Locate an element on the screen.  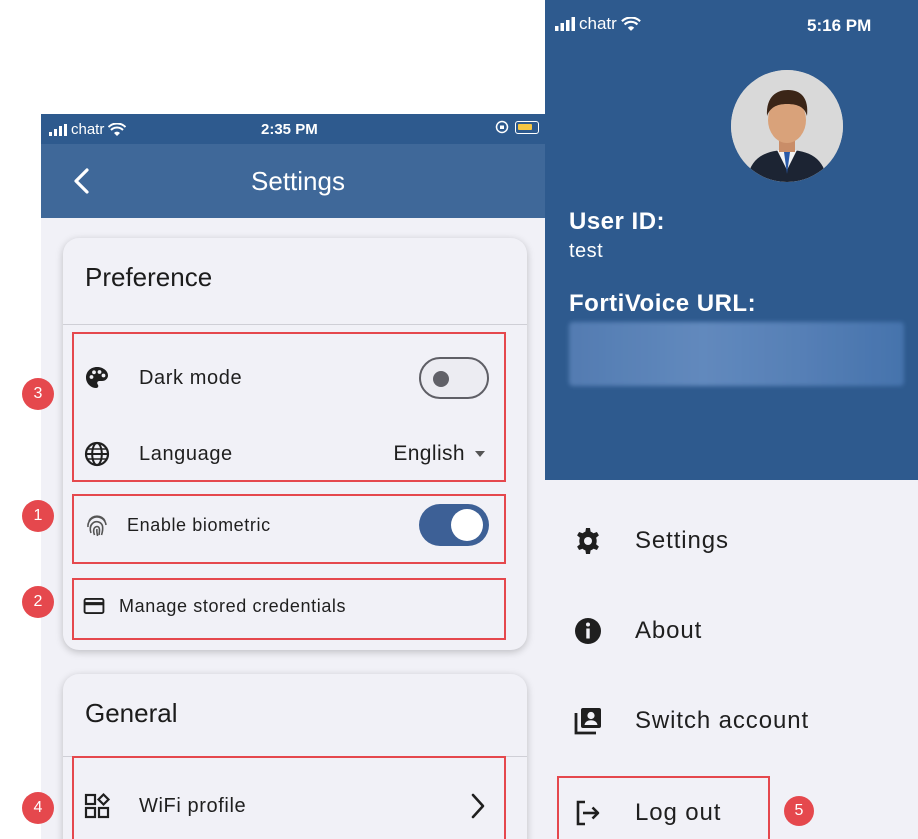
user-id-value: test is located at coordinates (586, 251).